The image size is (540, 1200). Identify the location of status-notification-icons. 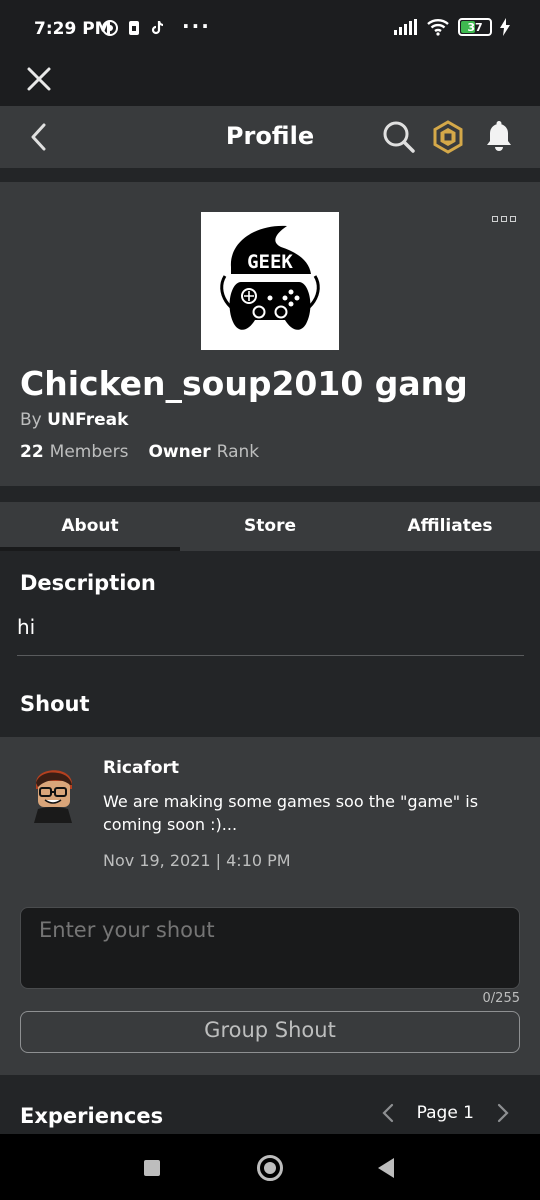
(134, 28).